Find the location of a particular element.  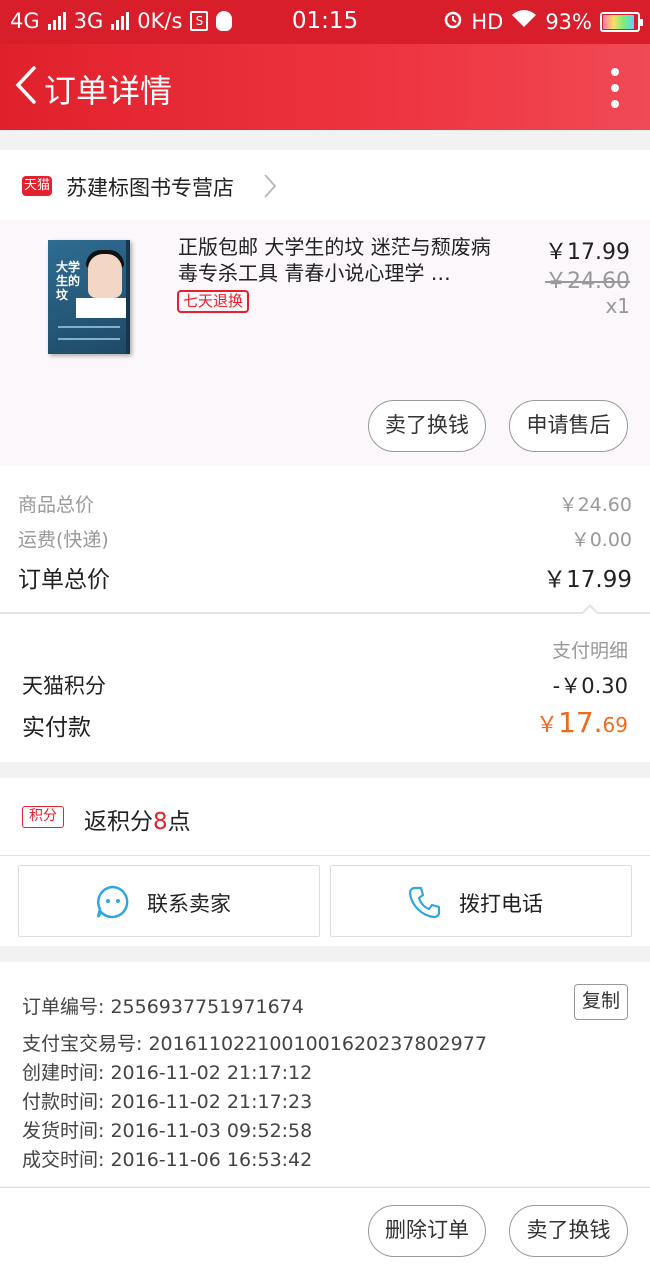

wifi-icon is located at coordinates (524, 21).